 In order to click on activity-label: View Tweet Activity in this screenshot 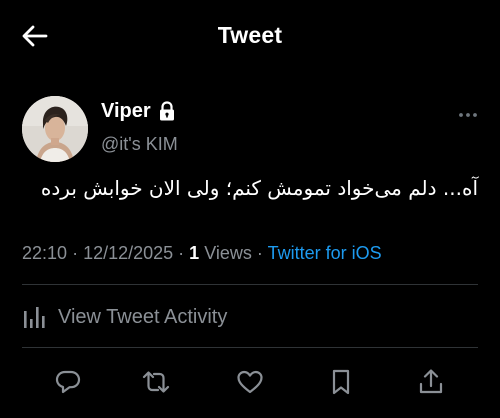, I will do `click(143, 316)`.